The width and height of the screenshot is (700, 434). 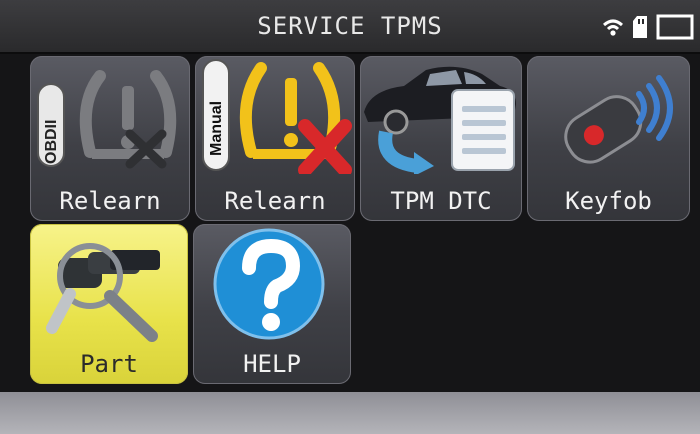 What do you see at coordinates (618, 119) in the screenshot?
I see `keyfob-icon` at bounding box center [618, 119].